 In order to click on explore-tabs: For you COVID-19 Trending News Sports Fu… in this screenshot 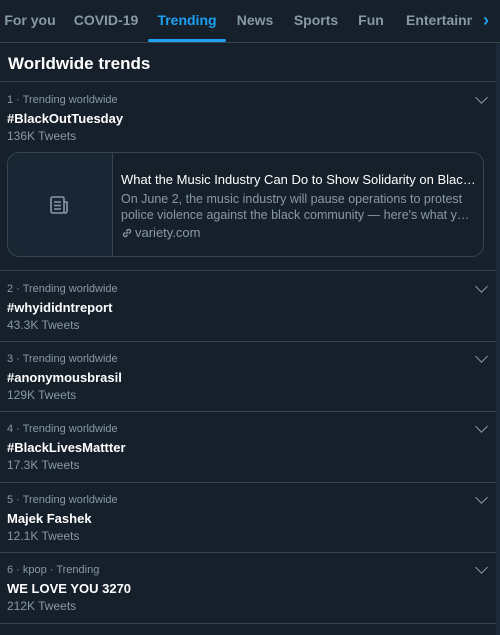, I will do `click(250, 21)`.